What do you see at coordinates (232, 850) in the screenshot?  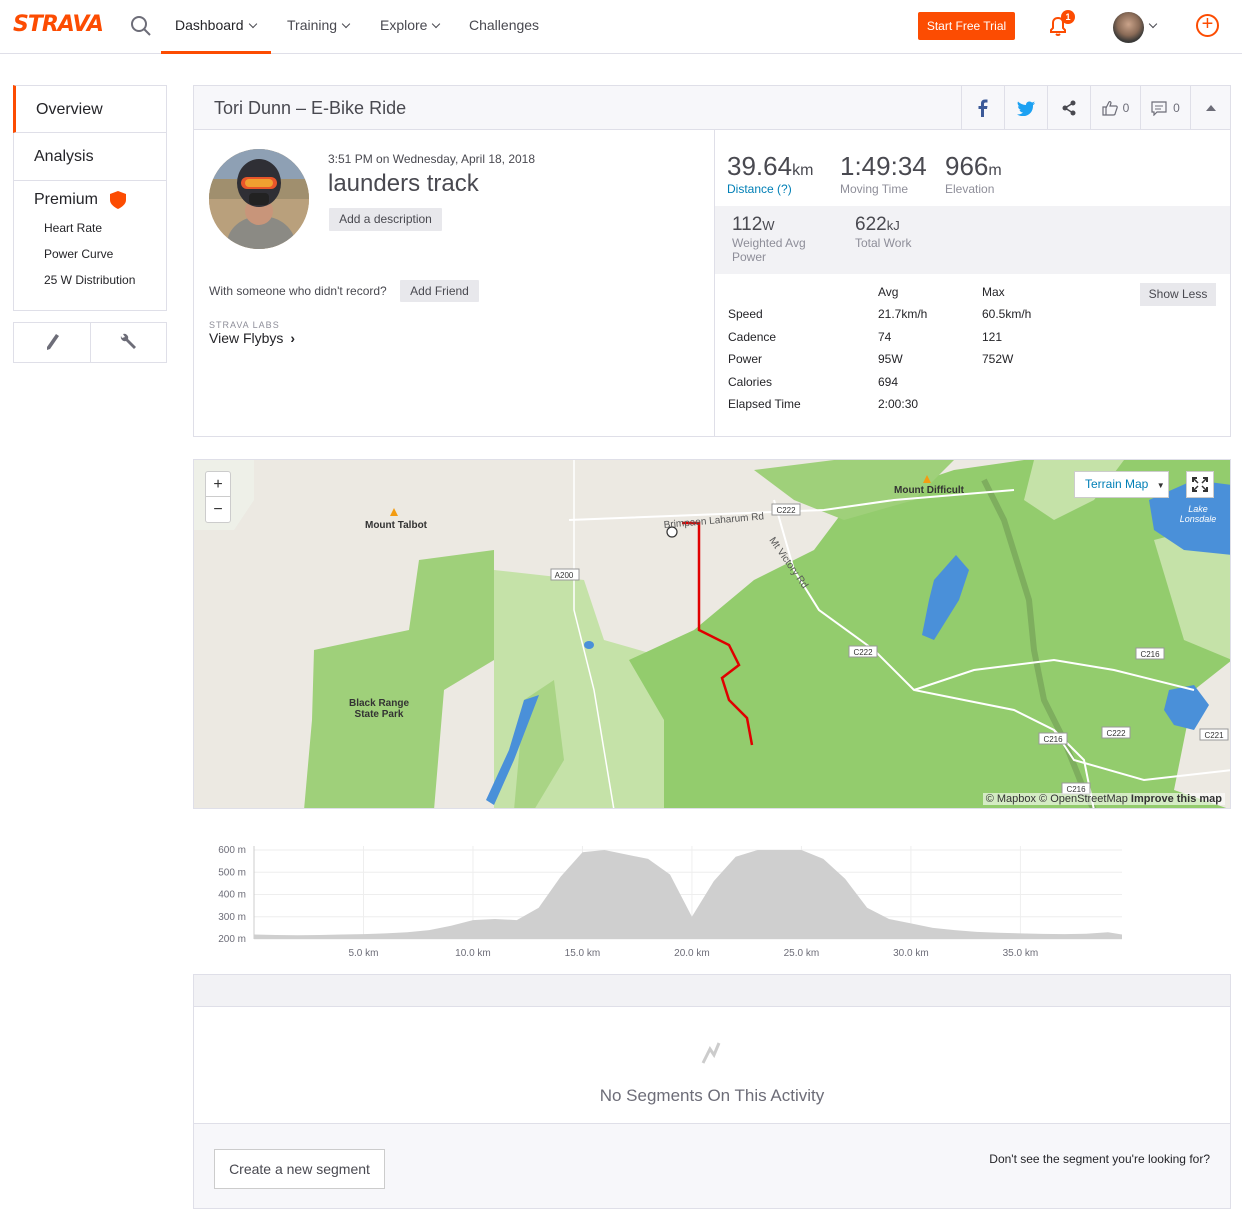 I see `y-tick-label: 600 m` at bounding box center [232, 850].